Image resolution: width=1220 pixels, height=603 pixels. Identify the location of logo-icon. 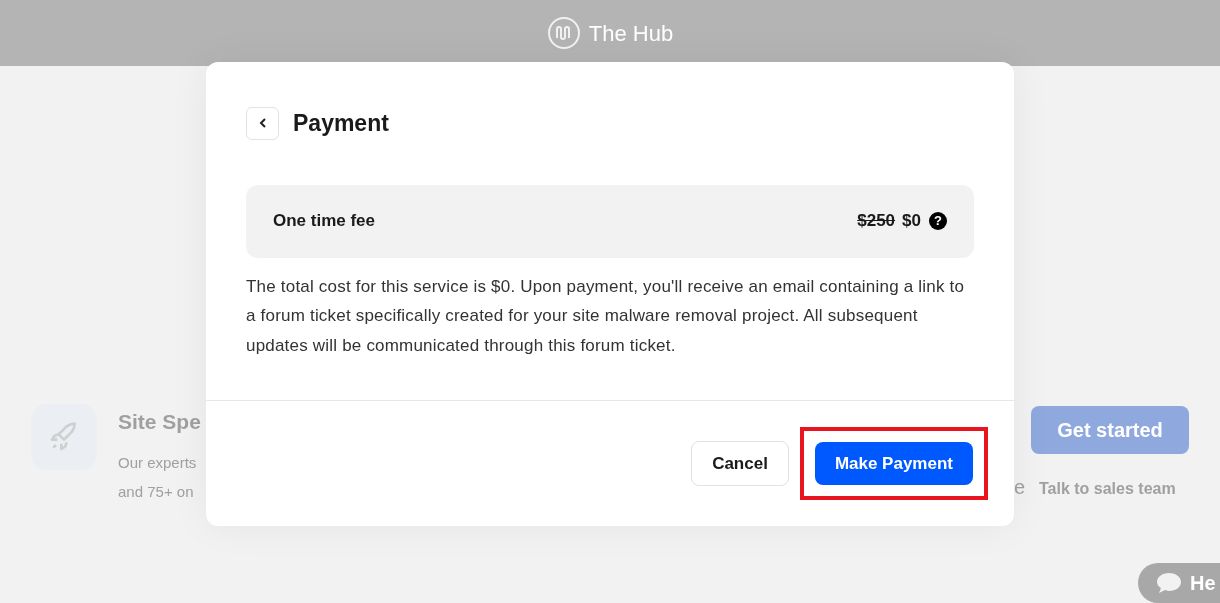
(563, 33).